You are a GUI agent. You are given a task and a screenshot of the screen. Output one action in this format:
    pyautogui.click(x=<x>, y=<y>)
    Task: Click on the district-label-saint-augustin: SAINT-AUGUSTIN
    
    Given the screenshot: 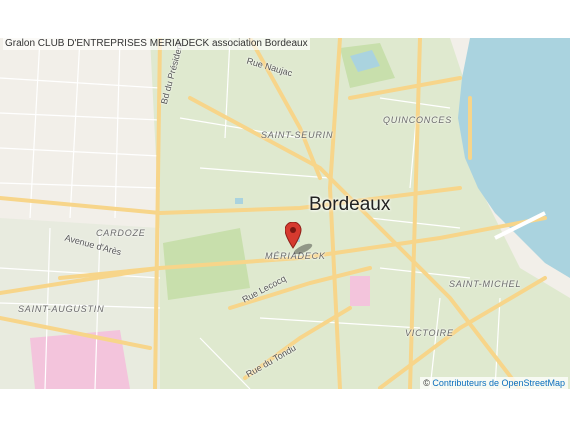 What is the action you would take?
    pyautogui.click(x=61, y=309)
    